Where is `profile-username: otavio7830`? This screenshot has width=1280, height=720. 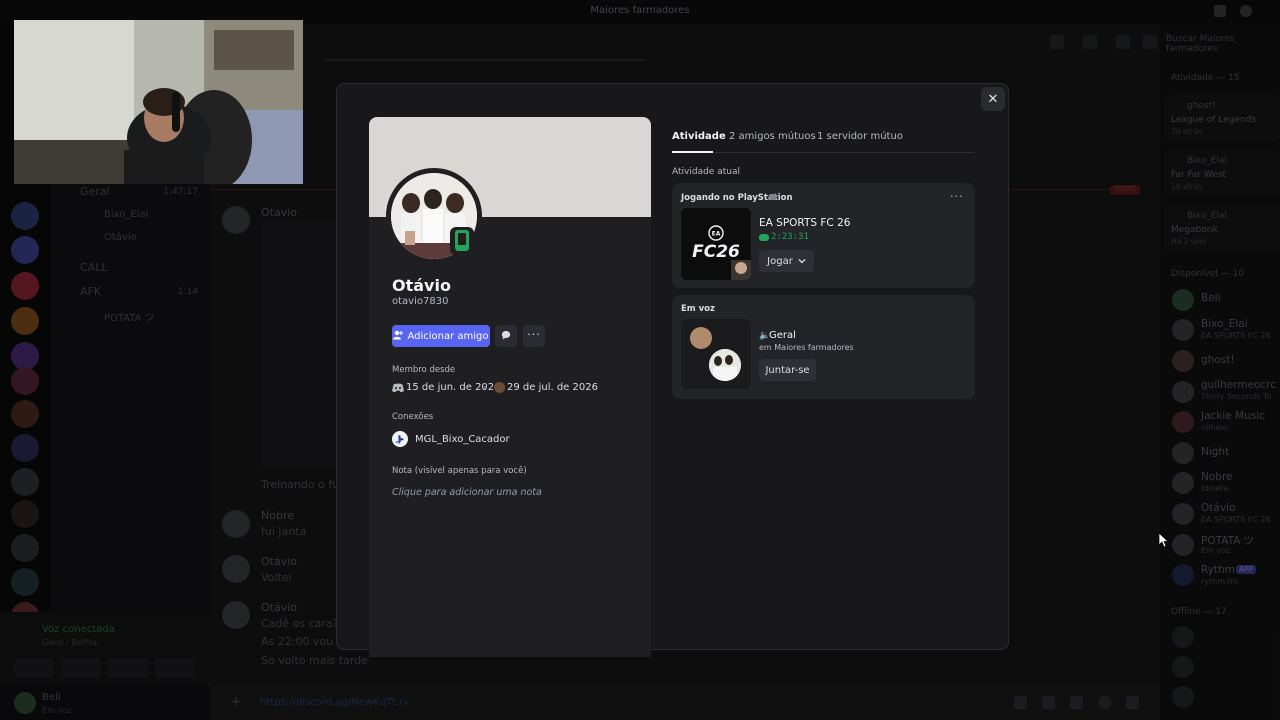
profile-username: otavio7830 is located at coordinates (420, 301).